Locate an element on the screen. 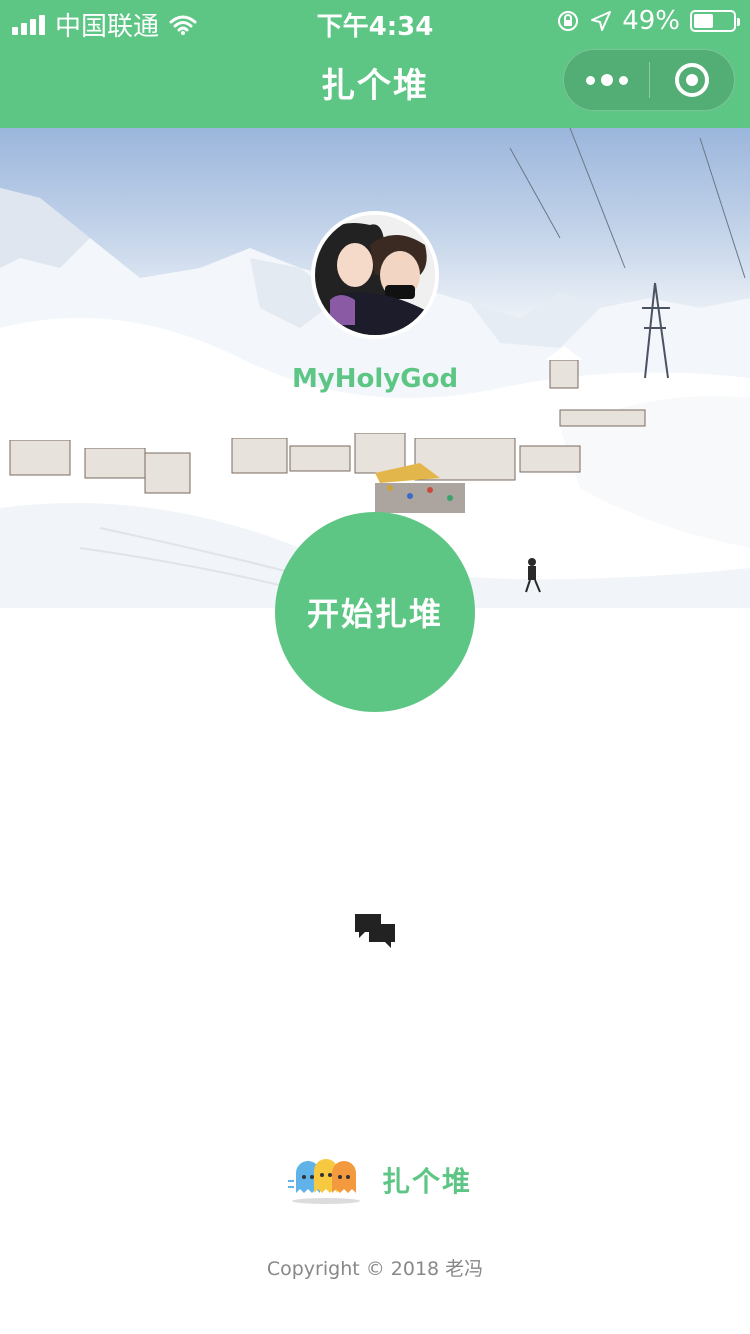 The image size is (750, 1334). avatar-photo is located at coordinates (375, 275).